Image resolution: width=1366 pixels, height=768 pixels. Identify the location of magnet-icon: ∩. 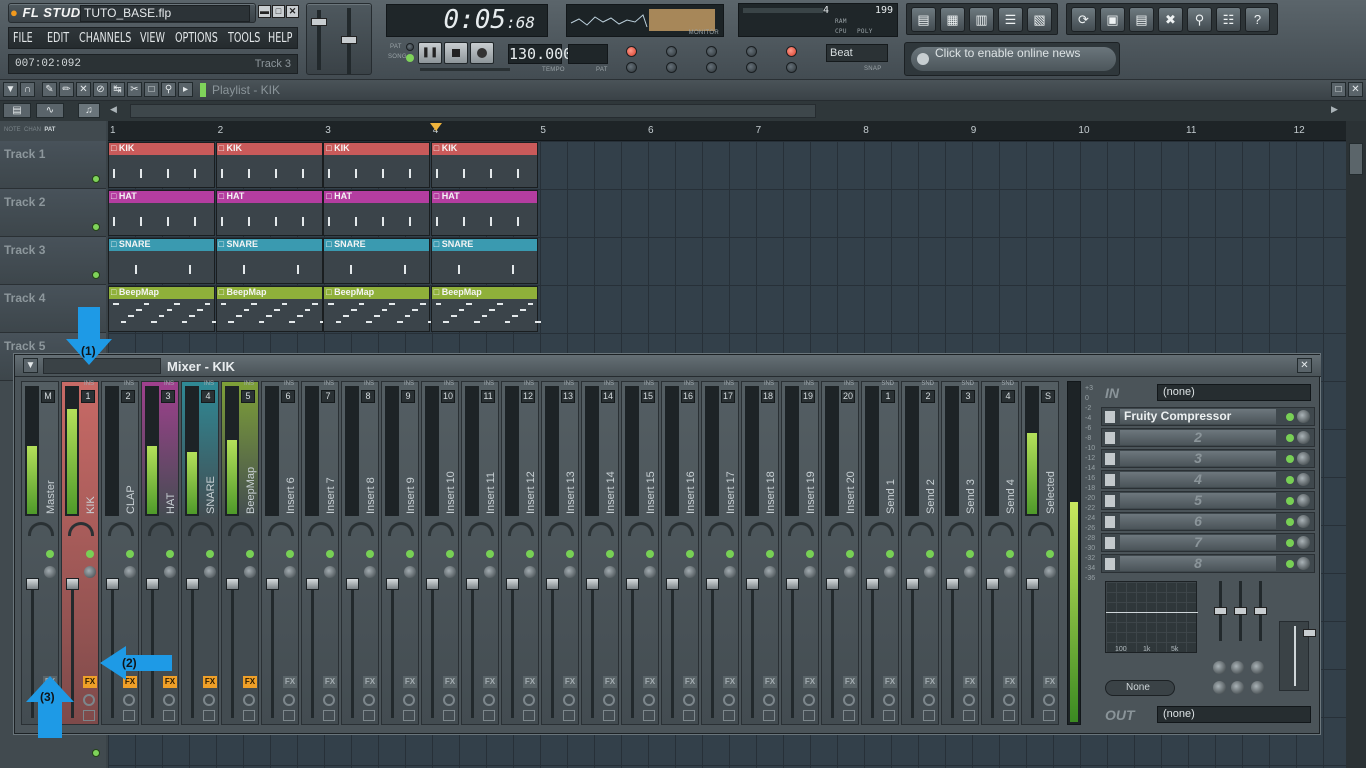
(27, 89).